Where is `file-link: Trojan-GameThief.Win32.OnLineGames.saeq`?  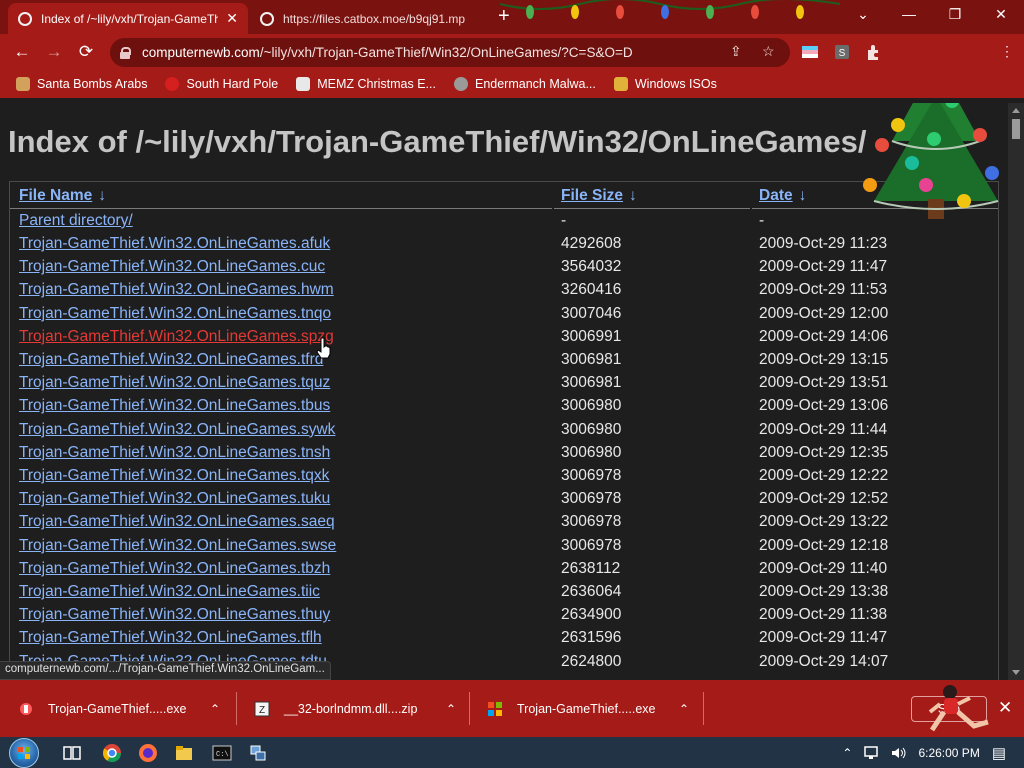 file-link: Trojan-GameThief.Win32.OnLineGames.saeq is located at coordinates (177, 522).